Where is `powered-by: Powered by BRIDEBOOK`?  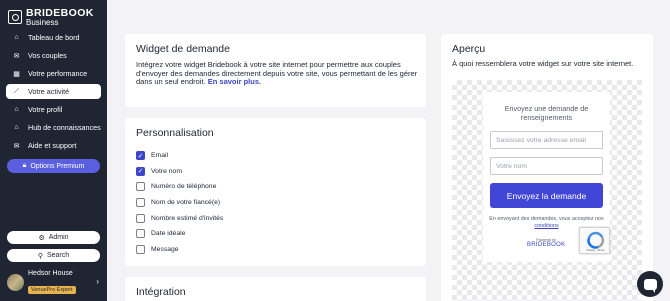
powered-by: Powered by BRIDEBOOK is located at coordinates (546, 243).